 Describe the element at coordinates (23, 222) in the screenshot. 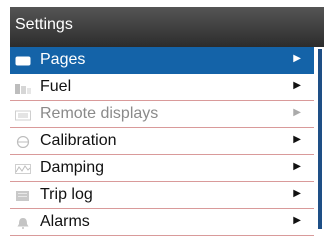

I see `alarms-icon` at that location.